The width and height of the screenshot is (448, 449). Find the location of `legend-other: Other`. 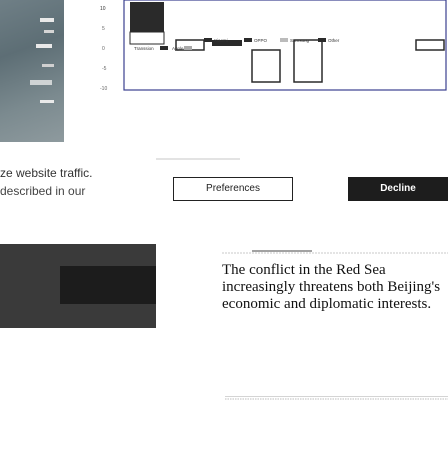

legend-other: Other is located at coordinates (334, 40).